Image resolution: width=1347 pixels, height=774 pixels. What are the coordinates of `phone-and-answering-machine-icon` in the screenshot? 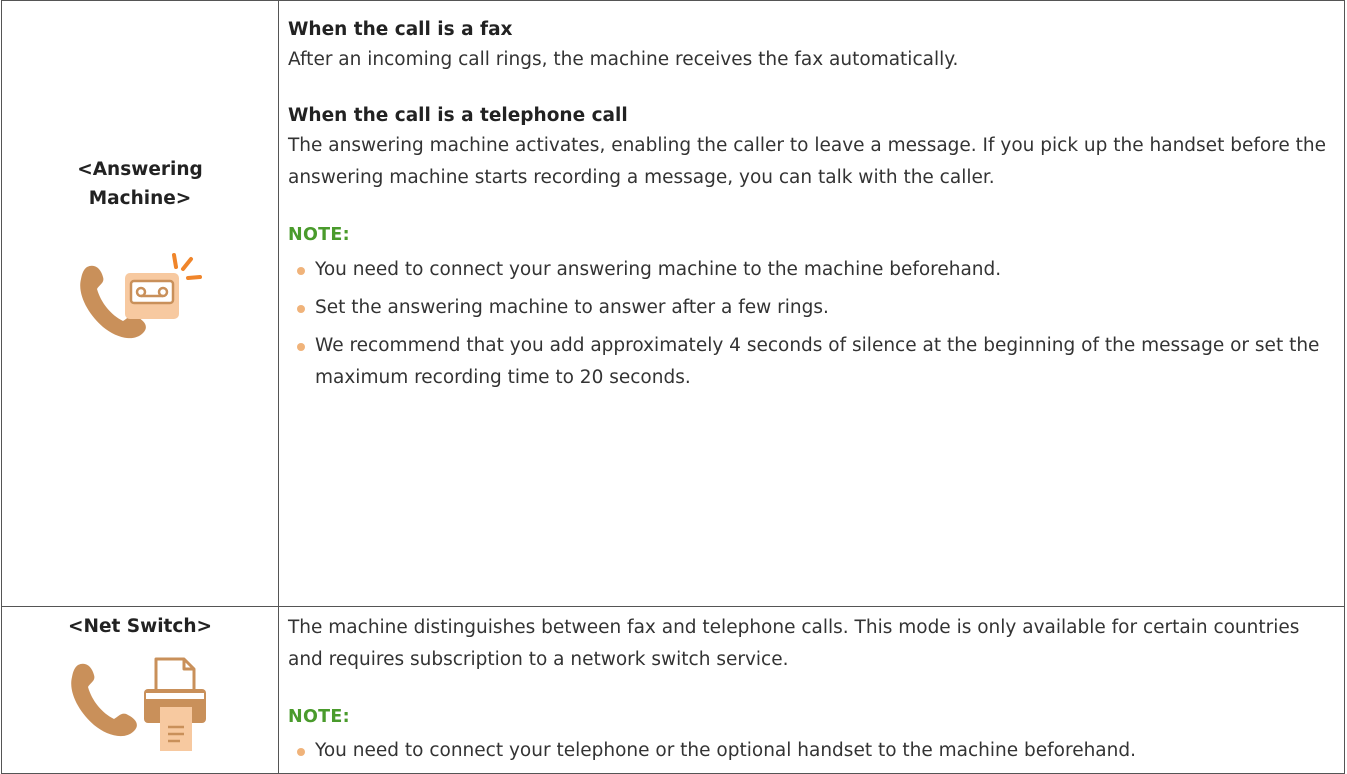 It's located at (141, 296).